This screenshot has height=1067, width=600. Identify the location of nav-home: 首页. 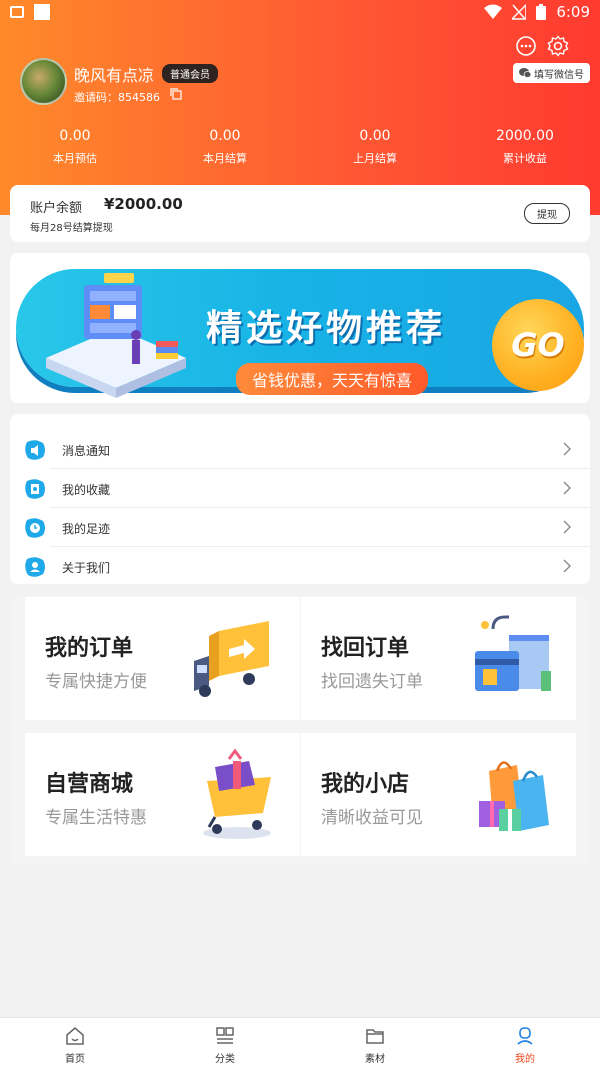
(75, 1042).